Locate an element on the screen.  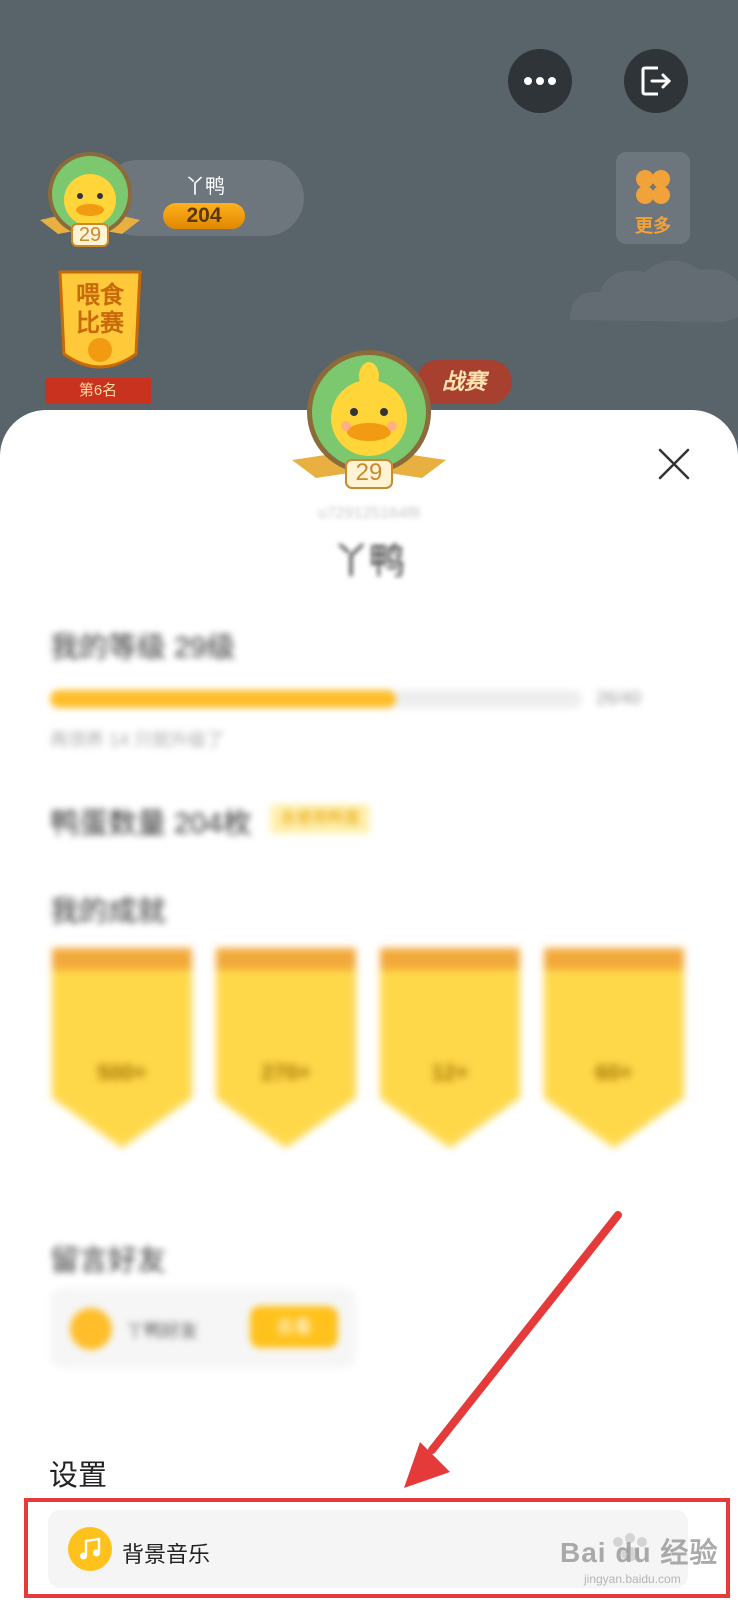
feed-contest-title-line1: 喂食 is located at coordinates (100, 295).